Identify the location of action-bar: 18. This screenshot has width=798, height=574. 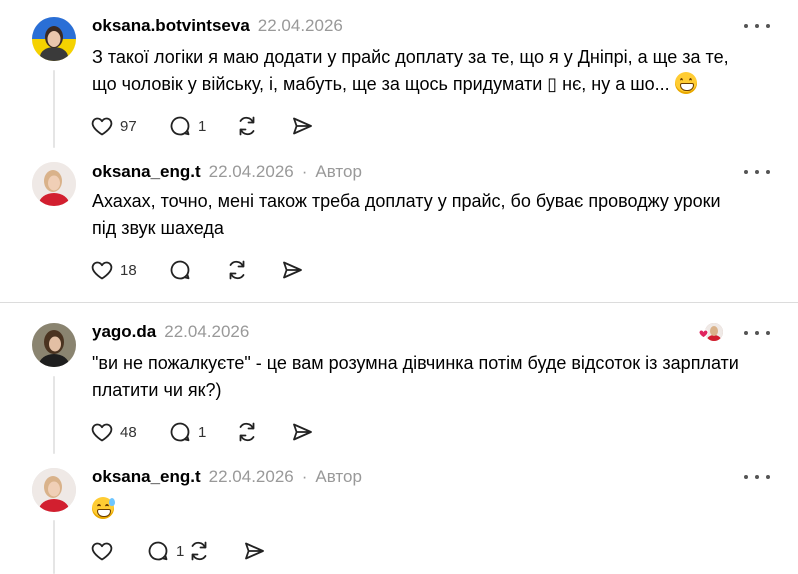
(197, 270).